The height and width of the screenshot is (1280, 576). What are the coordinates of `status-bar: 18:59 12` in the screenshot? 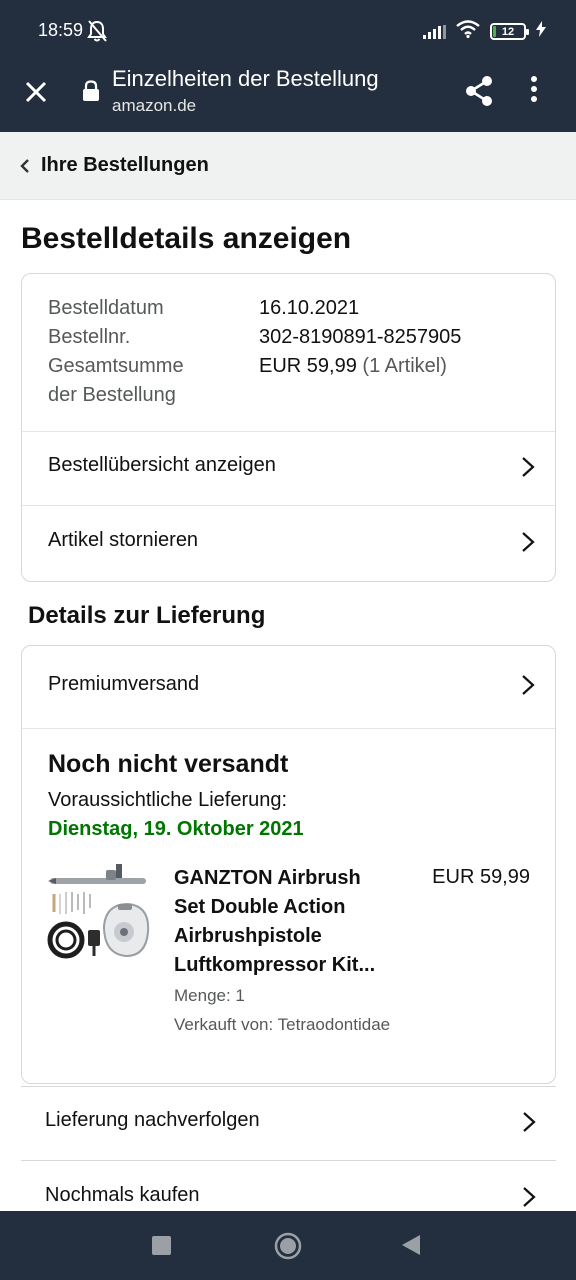 It's located at (288, 32).